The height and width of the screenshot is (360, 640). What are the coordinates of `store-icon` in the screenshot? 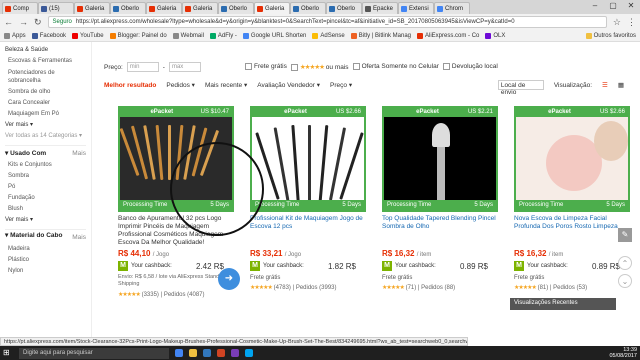 It's located at (249, 353).